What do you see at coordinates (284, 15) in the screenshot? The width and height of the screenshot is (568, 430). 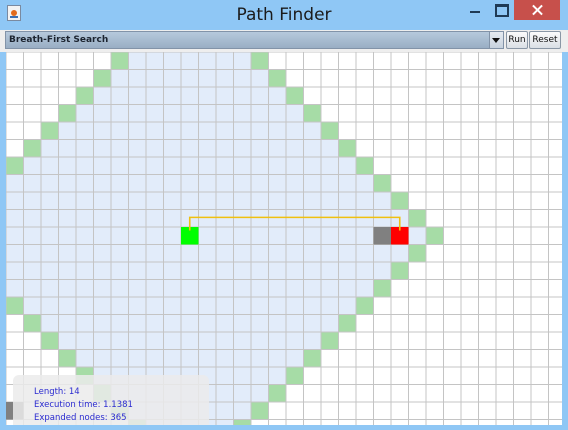 I see `title-bar: Path Finder` at bounding box center [284, 15].